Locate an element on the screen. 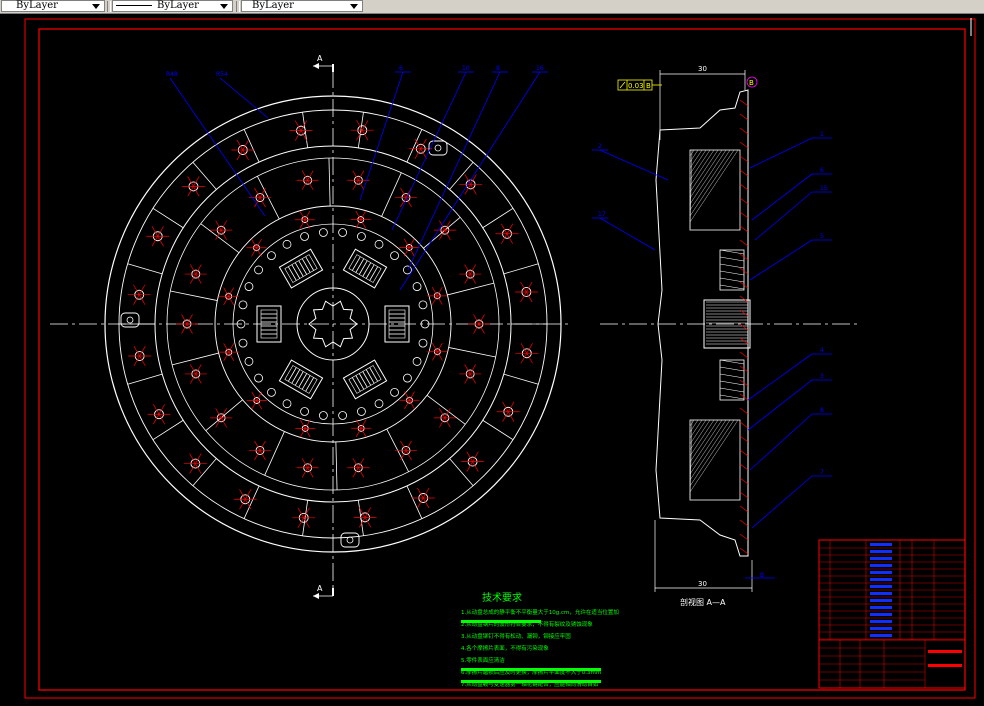 The width and height of the screenshot is (984, 706). lug-hole is located at coordinates (350, 540).